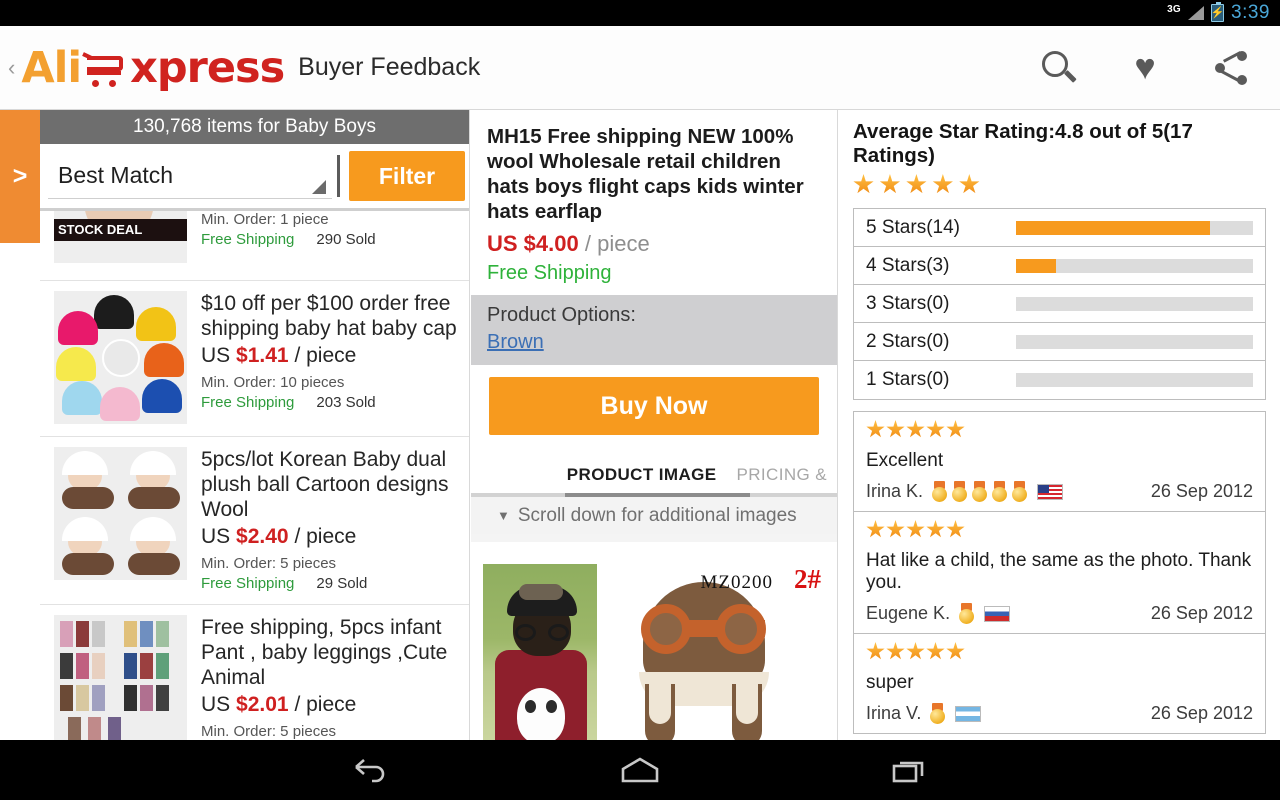 The image size is (1280, 800). What do you see at coordinates (105, 68) in the screenshot?
I see `shopping-cart-icon` at bounding box center [105, 68].